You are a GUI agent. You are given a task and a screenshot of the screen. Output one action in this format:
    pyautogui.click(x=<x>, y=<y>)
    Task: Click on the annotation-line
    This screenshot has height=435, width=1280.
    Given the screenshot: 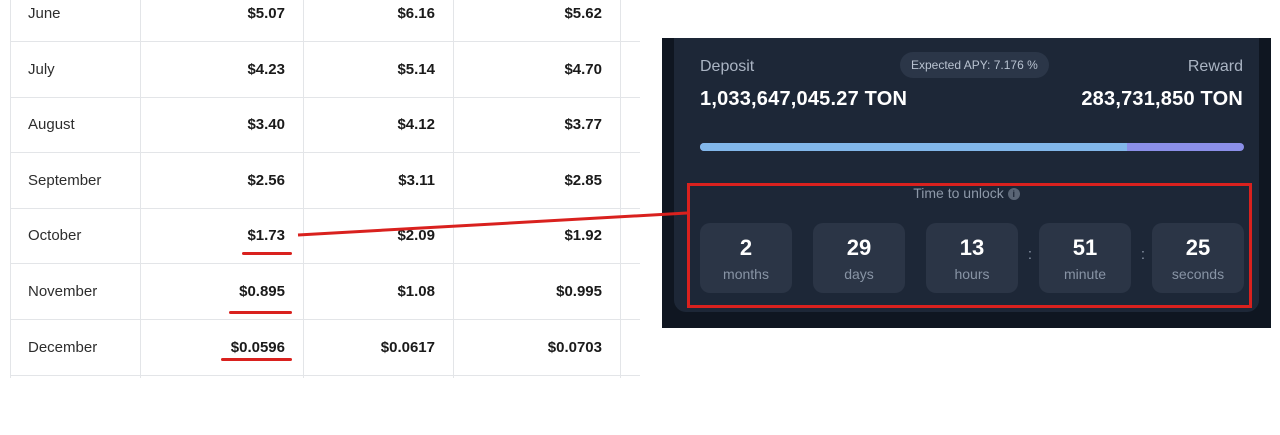 What is the action you would take?
    pyautogui.click(x=492, y=224)
    